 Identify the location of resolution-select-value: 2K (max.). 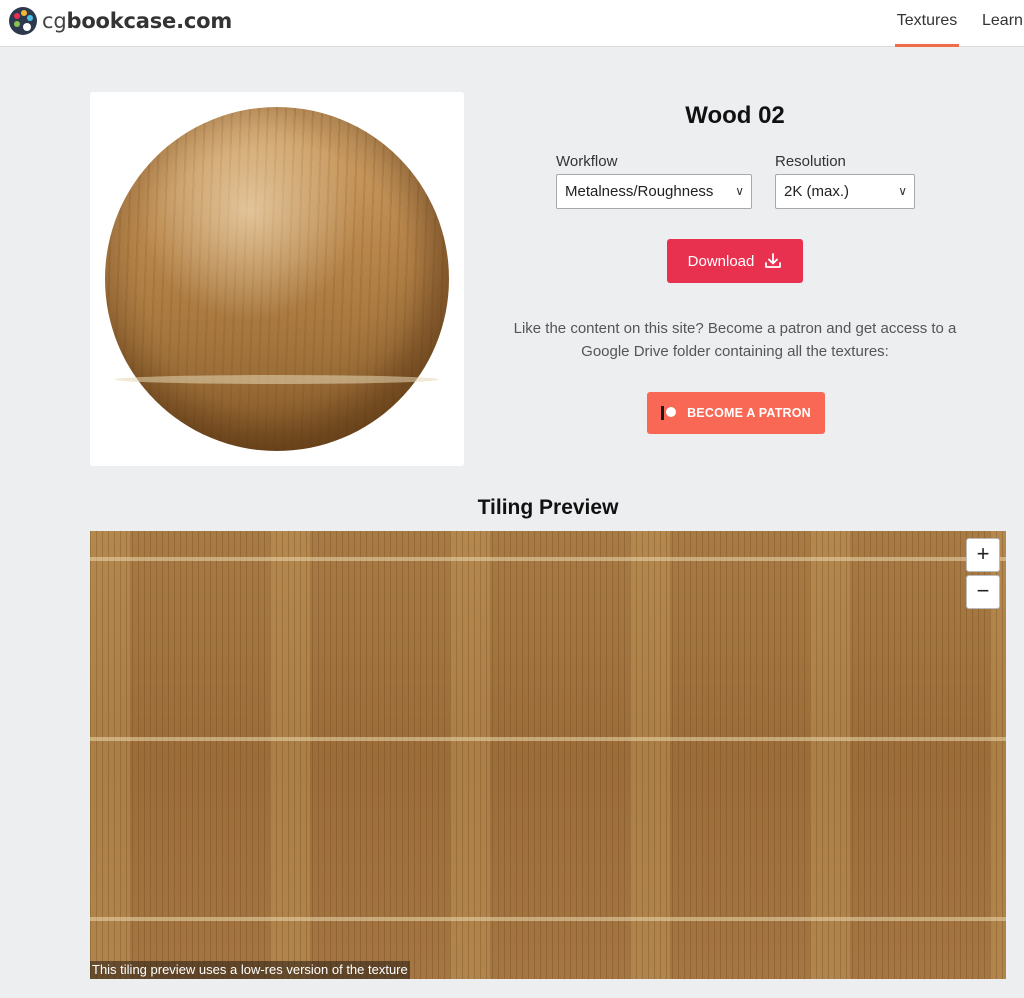
(817, 191).